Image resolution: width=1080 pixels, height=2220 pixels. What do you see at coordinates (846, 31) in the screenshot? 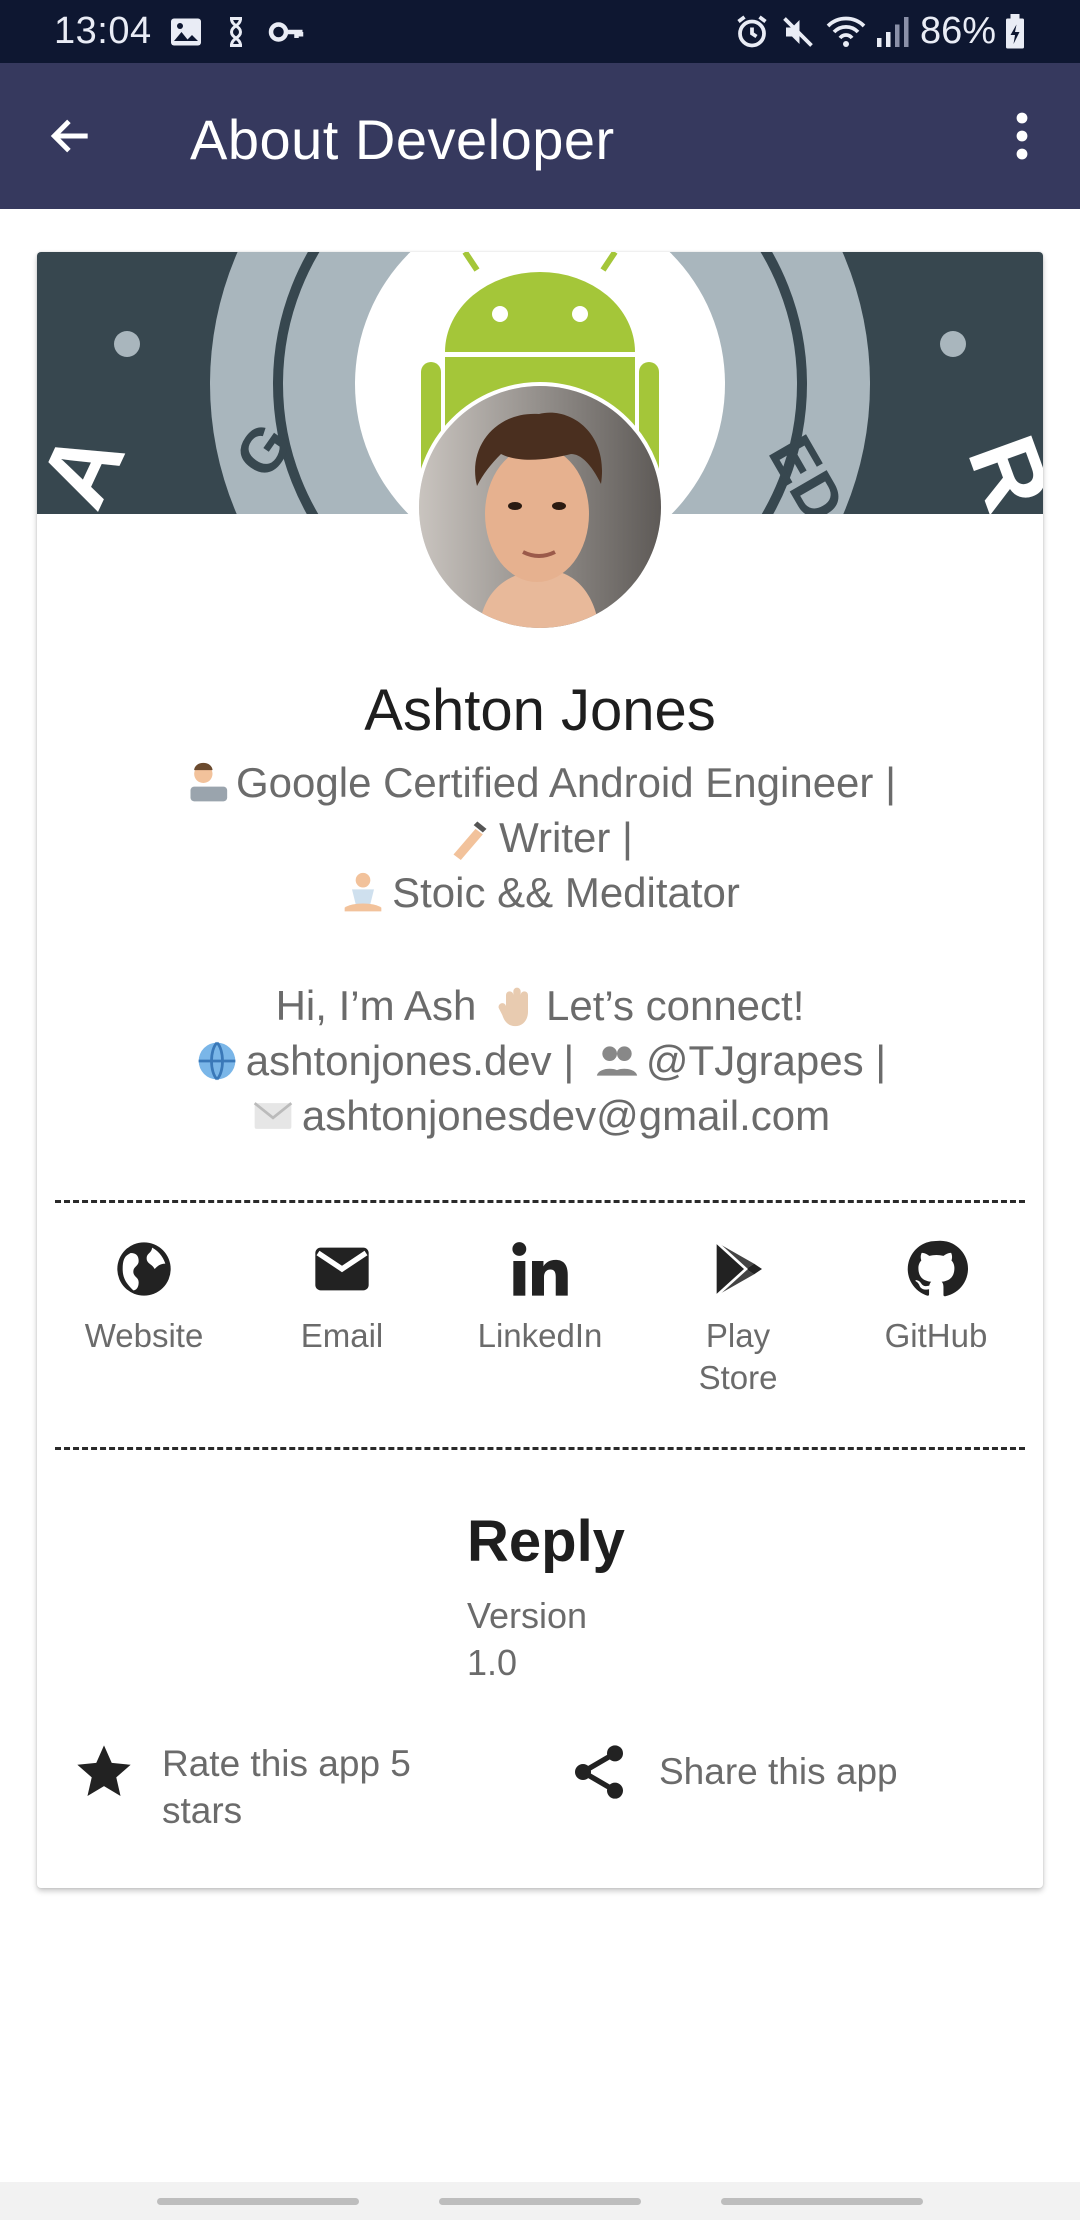
I see `wifi-icon` at bounding box center [846, 31].